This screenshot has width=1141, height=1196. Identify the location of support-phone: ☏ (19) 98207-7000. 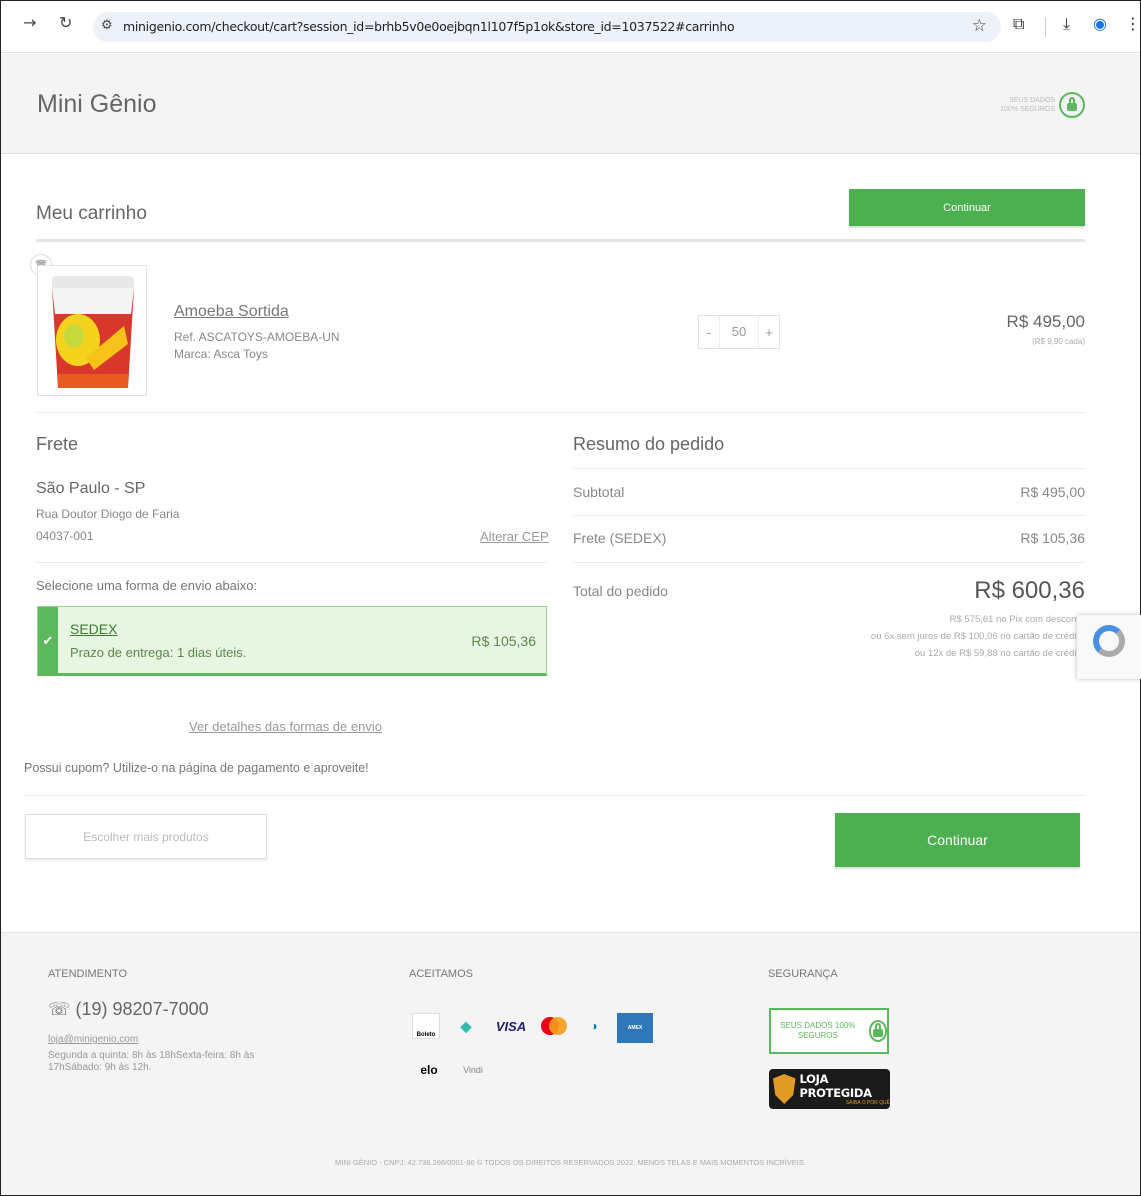
(128, 1009).